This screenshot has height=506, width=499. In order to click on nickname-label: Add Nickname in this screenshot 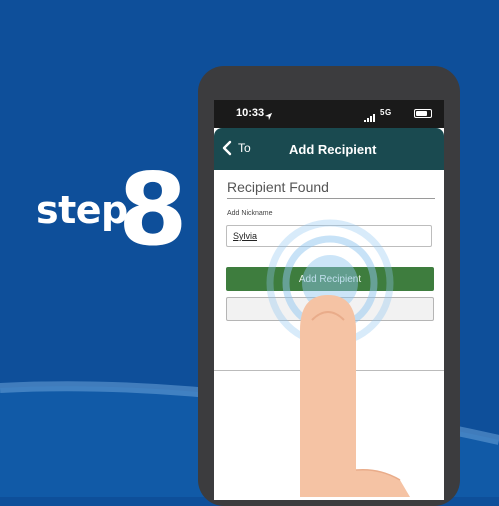, I will do `click(250, 213)`.